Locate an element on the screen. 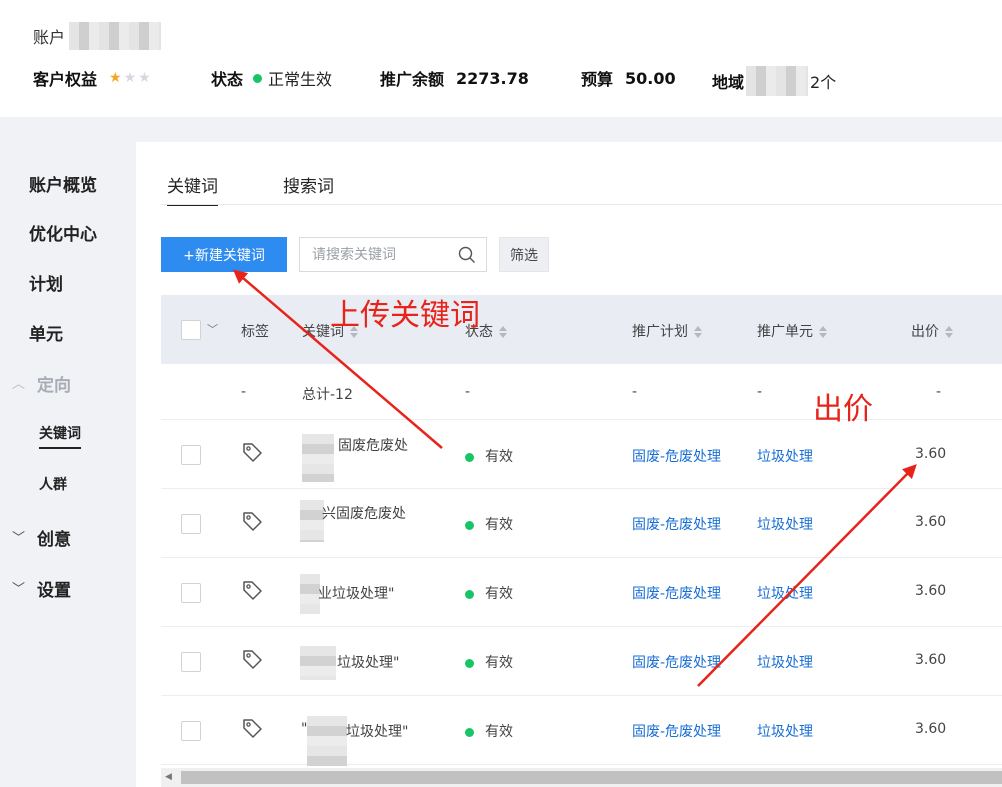 The image size is (1002, 787). region-suffix: 2个 is located at coordinates (823, 82).